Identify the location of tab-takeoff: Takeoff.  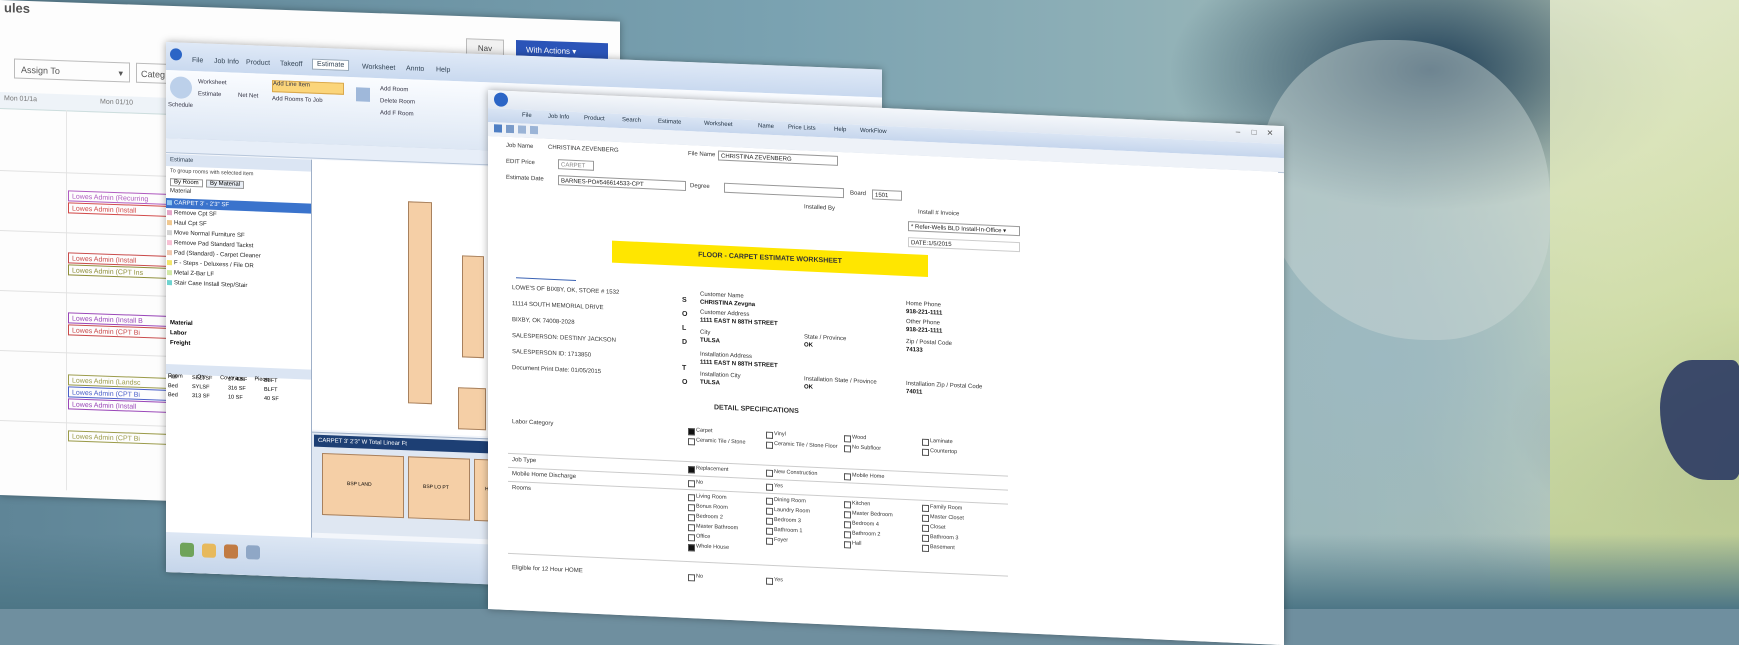
(291, 64).